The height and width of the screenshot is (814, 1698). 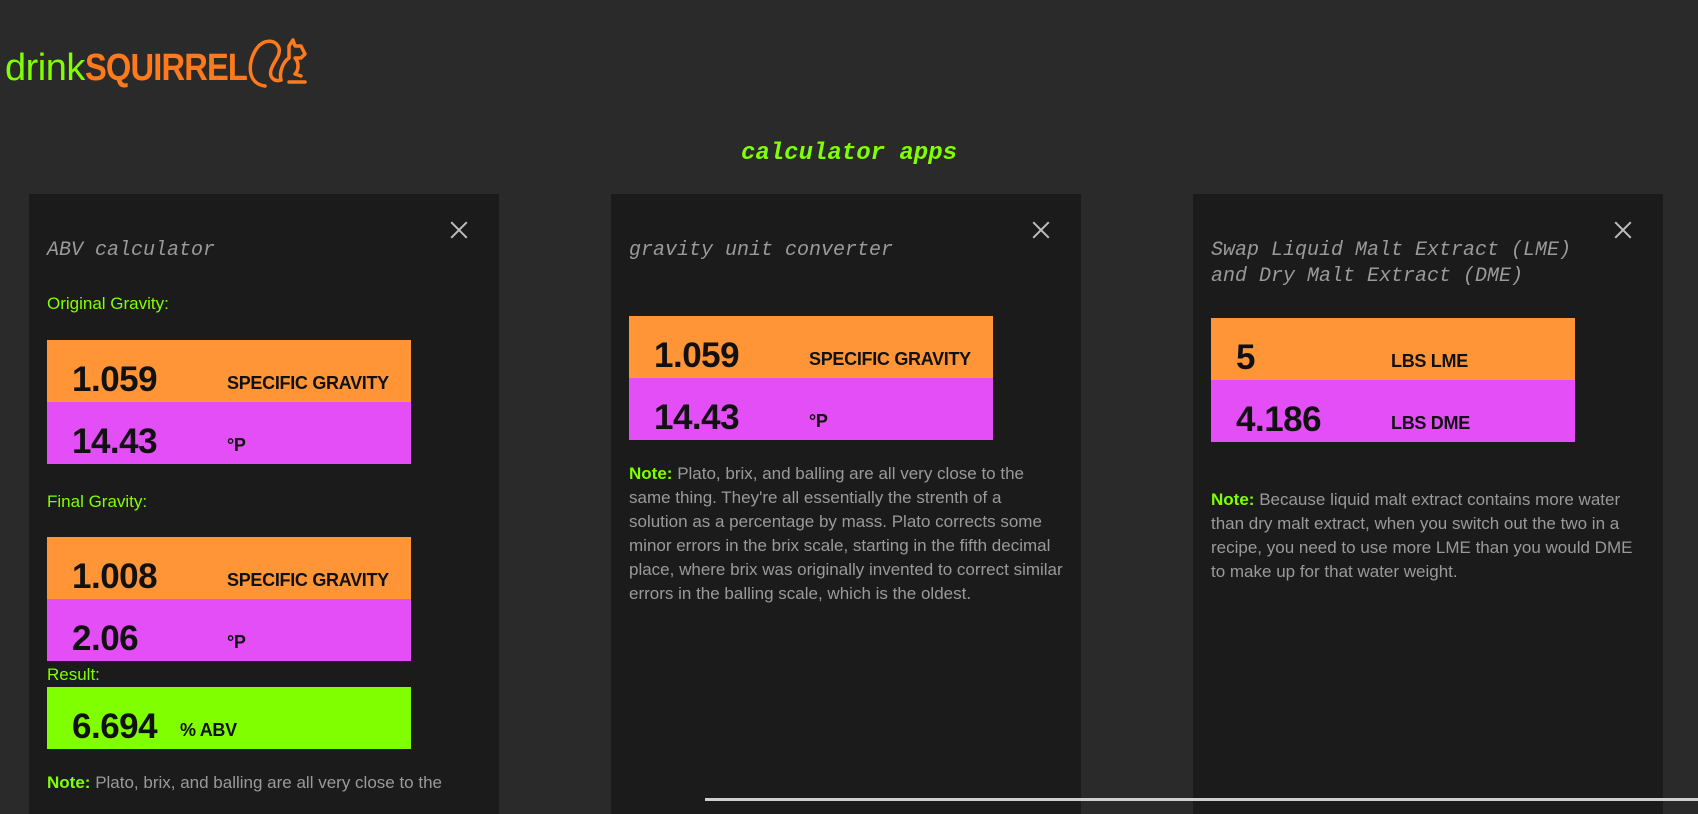 What do you see at coordinates (97, 501) in the screenshot?
I see `final-gravity-label: Final Gravity:` at bounding box center [97, 501].